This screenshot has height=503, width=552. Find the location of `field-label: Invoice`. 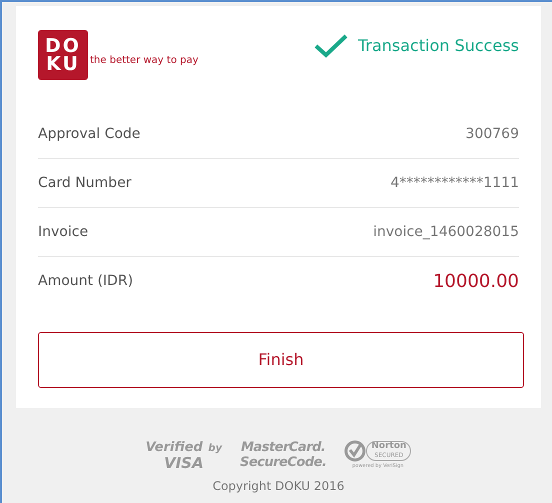

field-label: Invoice is located at coordinates (63, 232).